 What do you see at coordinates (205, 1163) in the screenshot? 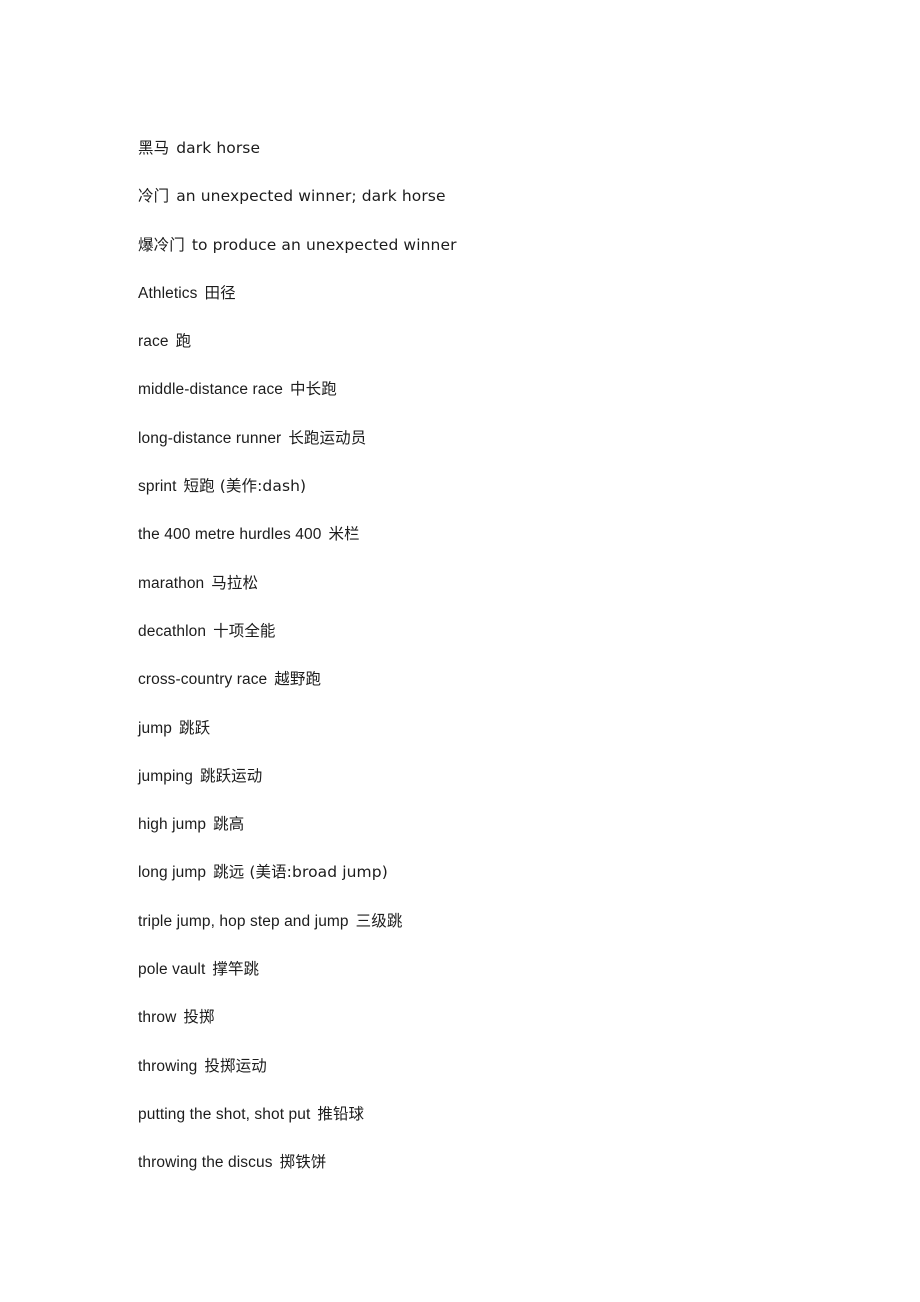
I see `glossary-term: throwing the discus` at bounding box center [205, 1163].